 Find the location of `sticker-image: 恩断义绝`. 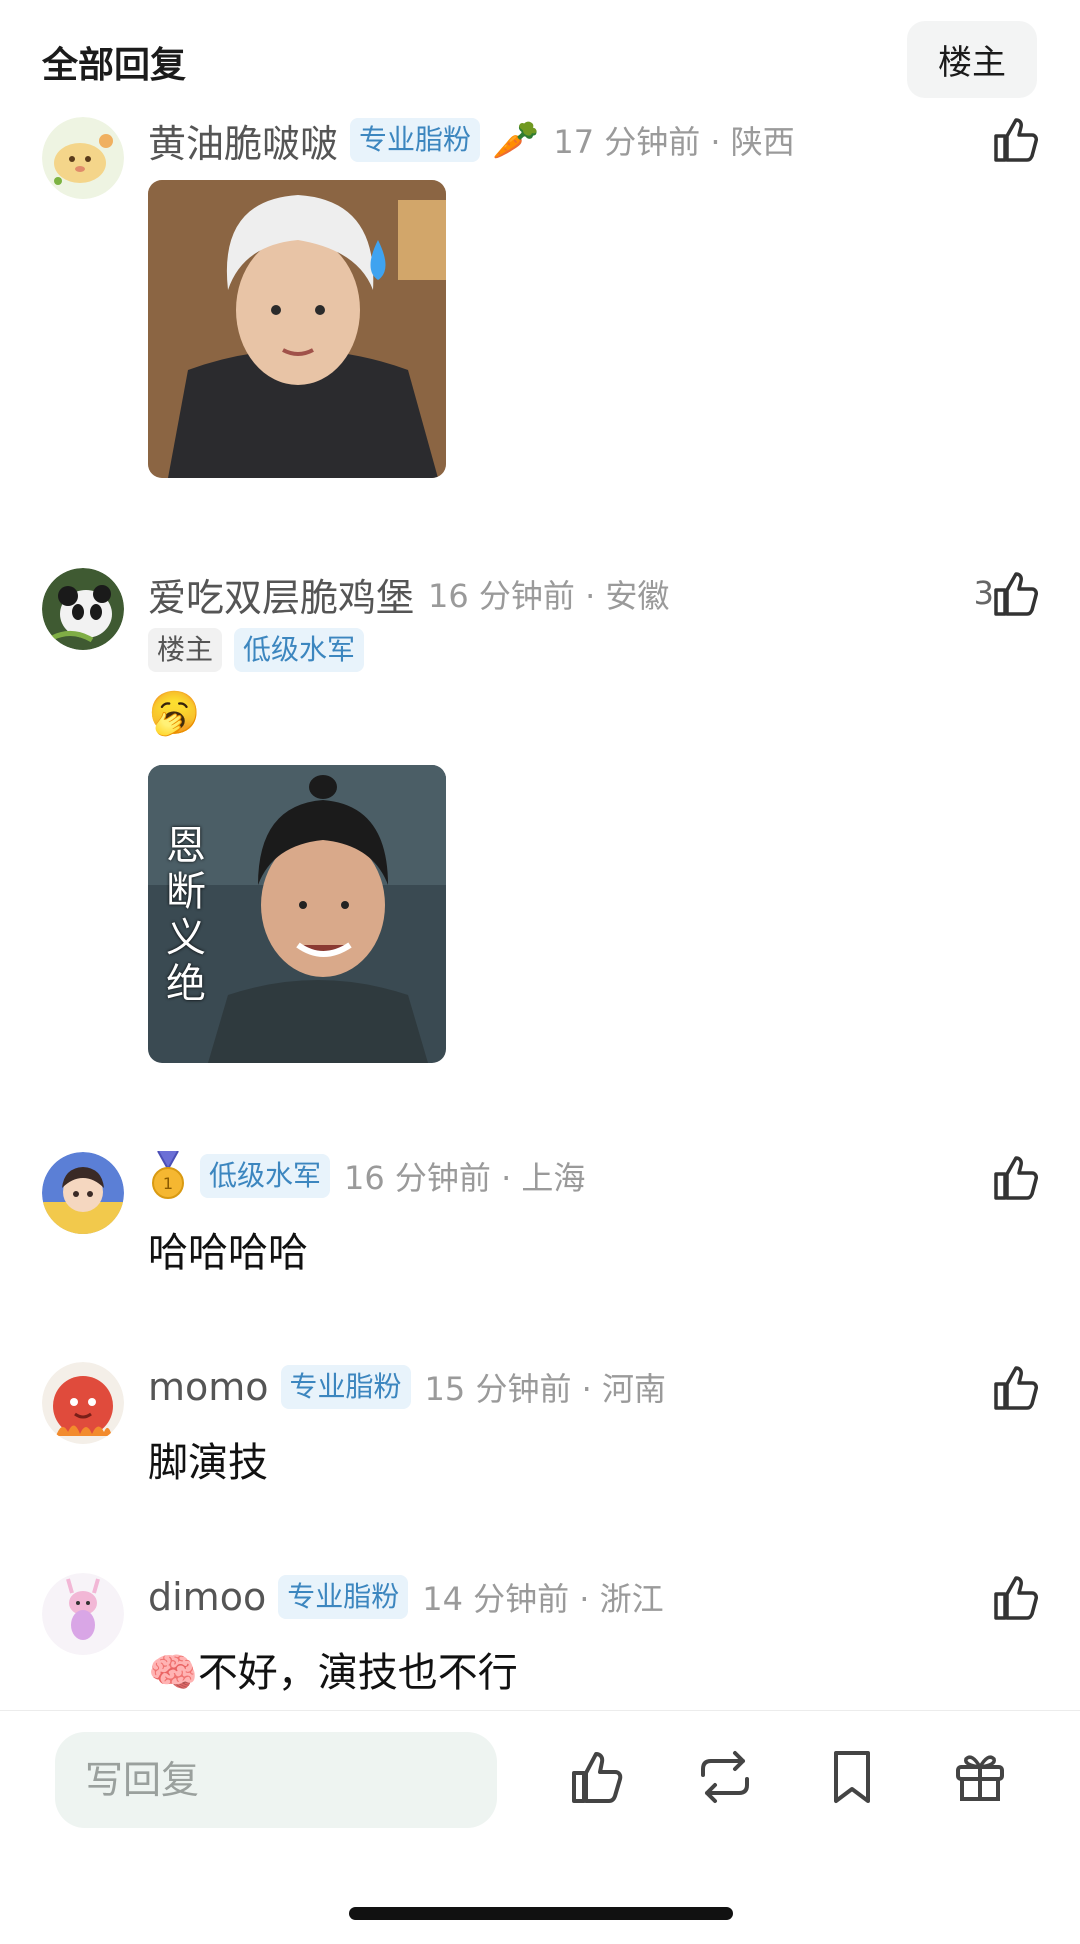

sticker-image: 恩断义绝 is located at coordinates (297, 914).